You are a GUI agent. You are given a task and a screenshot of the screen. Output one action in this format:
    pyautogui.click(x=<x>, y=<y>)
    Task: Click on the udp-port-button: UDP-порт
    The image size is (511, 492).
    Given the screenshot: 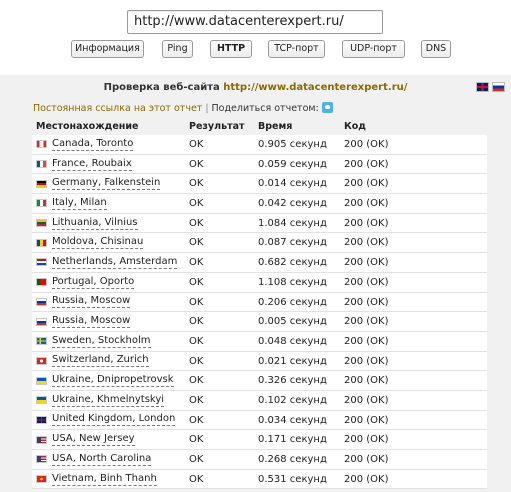 What is the action you would take?
    pyautogui.click(x=373, y=49)
    